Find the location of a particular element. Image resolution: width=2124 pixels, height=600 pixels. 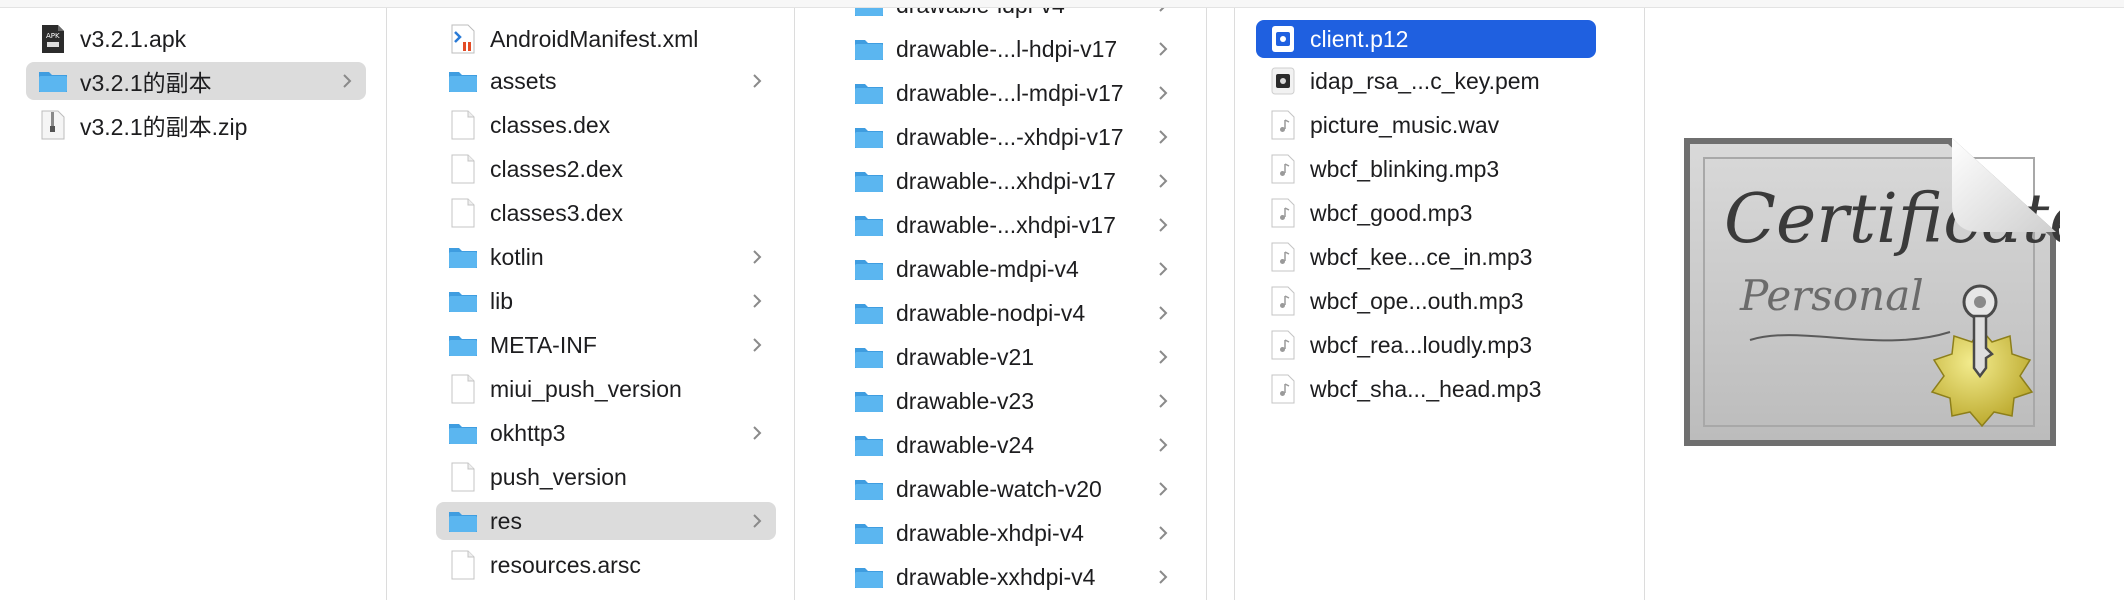

list-item: drawable-xxhdpi-v4 is located at coordinates (1012, 577).